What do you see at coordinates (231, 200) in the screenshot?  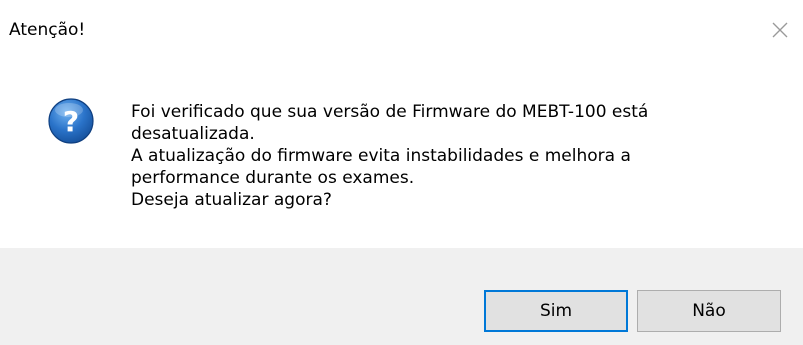 I see `message-line: Deseja atualizar agora?` at bounding box center [231, 200].